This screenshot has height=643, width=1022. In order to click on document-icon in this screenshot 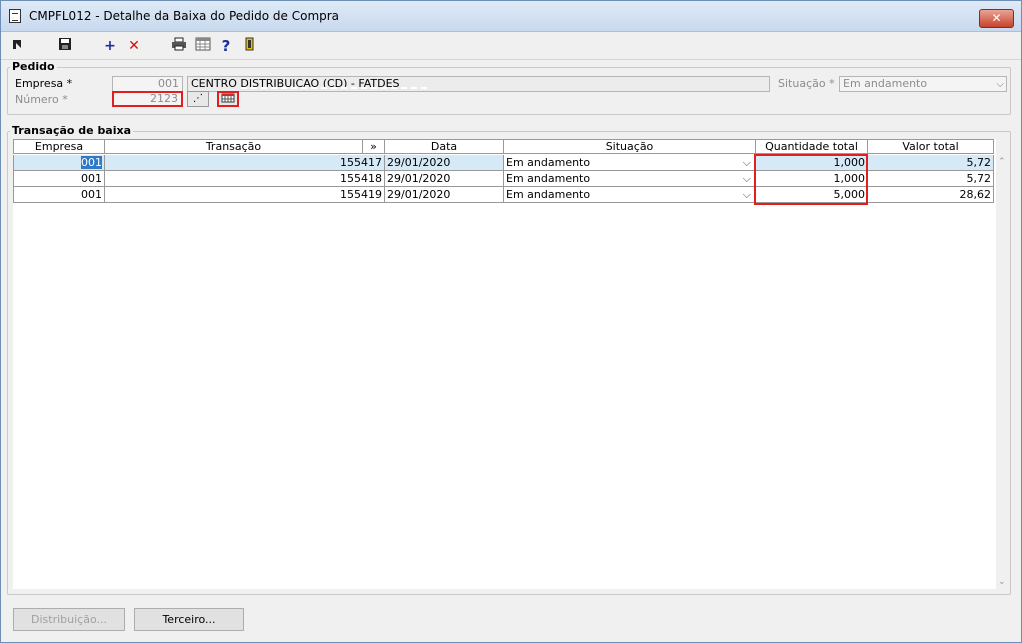, I will do `click(15, 16)`.